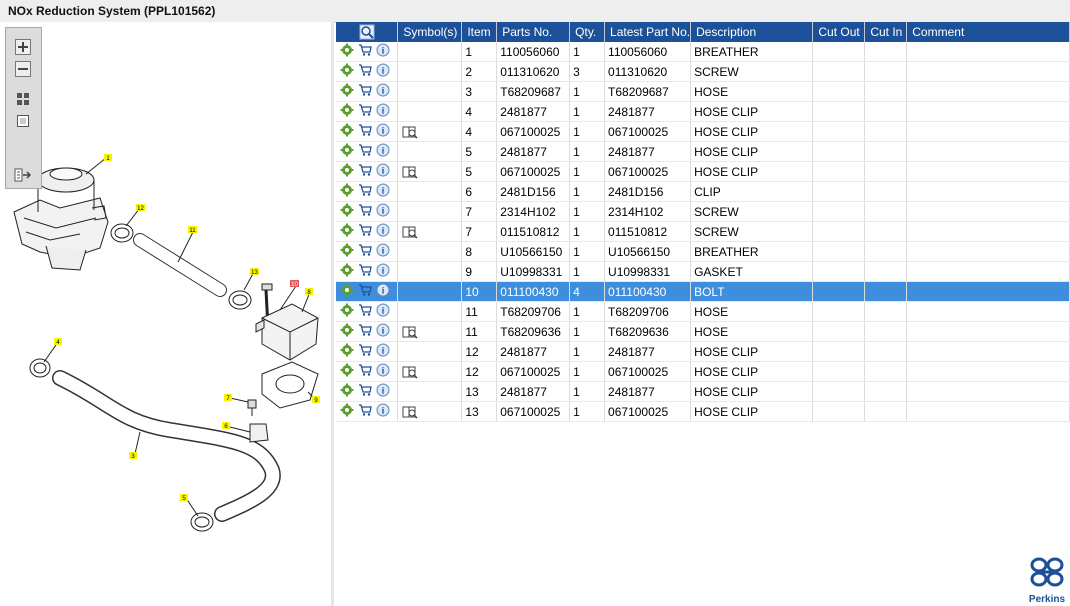  I want to click on table-row: i 11 T68209636 1 T68209636 HOSE, so click(703, 331).